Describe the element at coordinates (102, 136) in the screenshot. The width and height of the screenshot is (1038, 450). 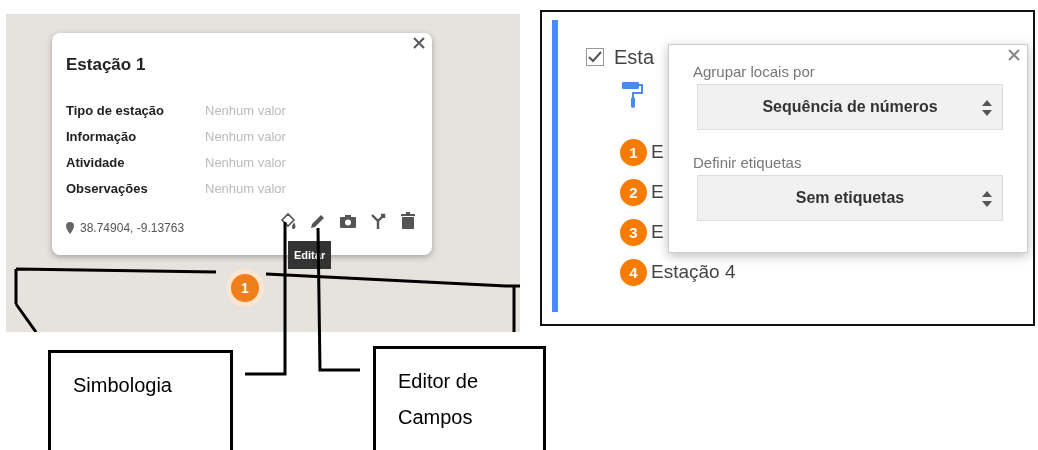
I see `field-label: Informação` at that location.